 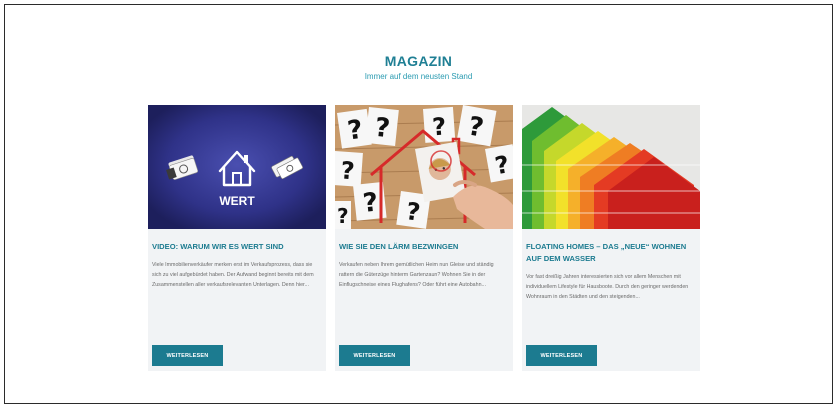 What do you see at coordinates (236, 247) in the screenshot?
I see `article-title: VIDEO: WARUM WIR ES WERT SIND` at bounding box center [236, 247].